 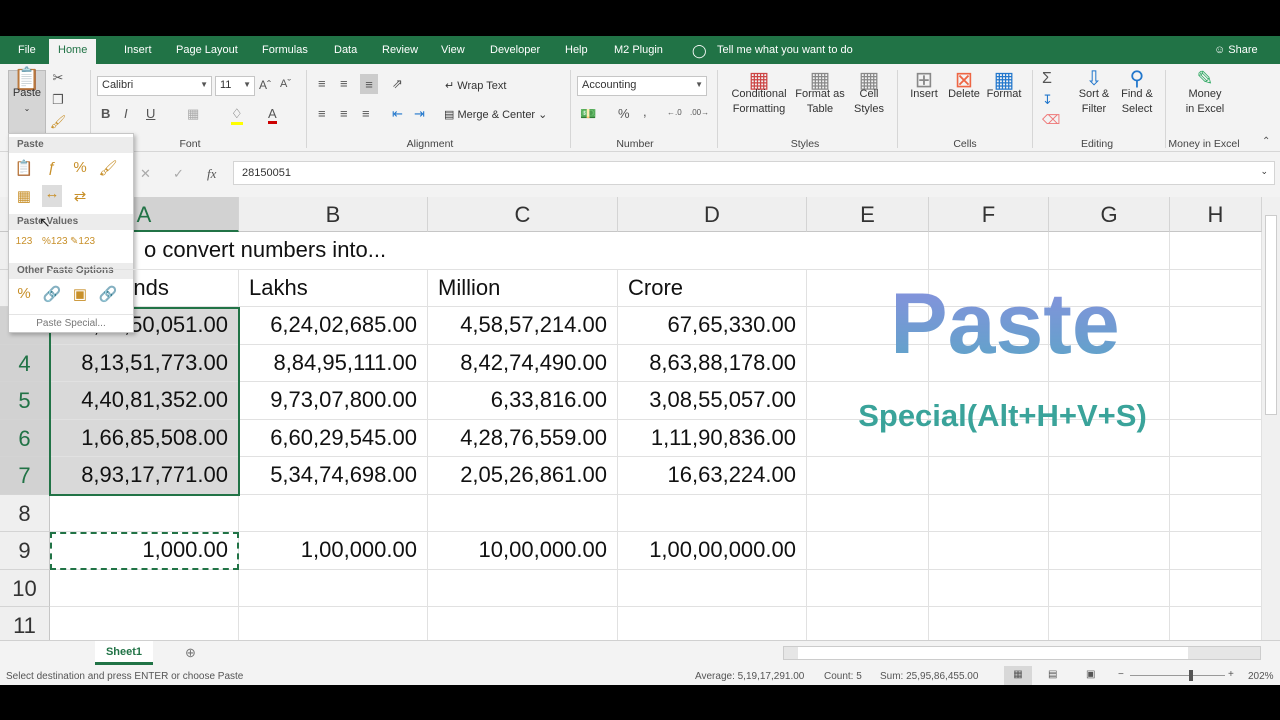 What do you see at coordinates (419, 114) in the screenshot?
I see `increase-indent-icon: ⇥` at bounding box center [419, 114].